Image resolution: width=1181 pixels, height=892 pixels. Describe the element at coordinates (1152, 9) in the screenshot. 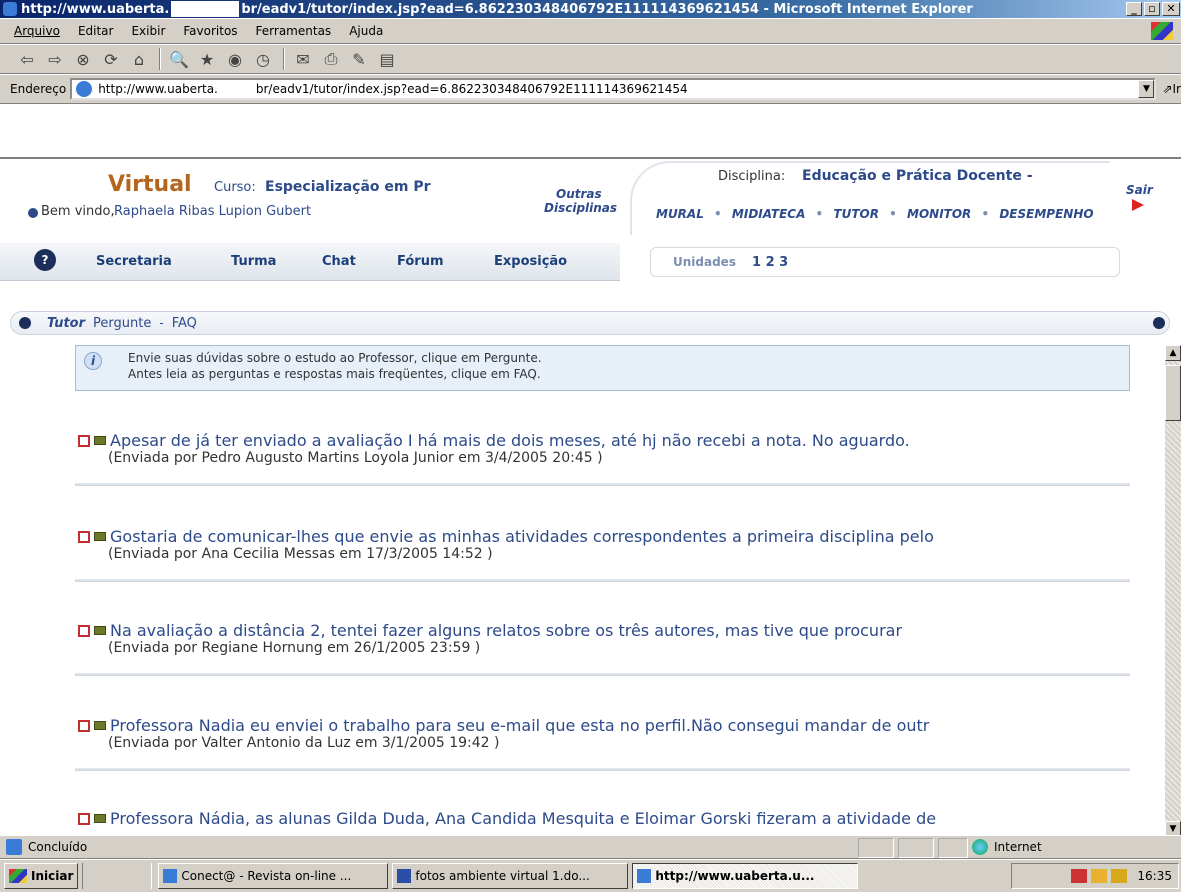

I see `maximize-button: ▫` at that location.